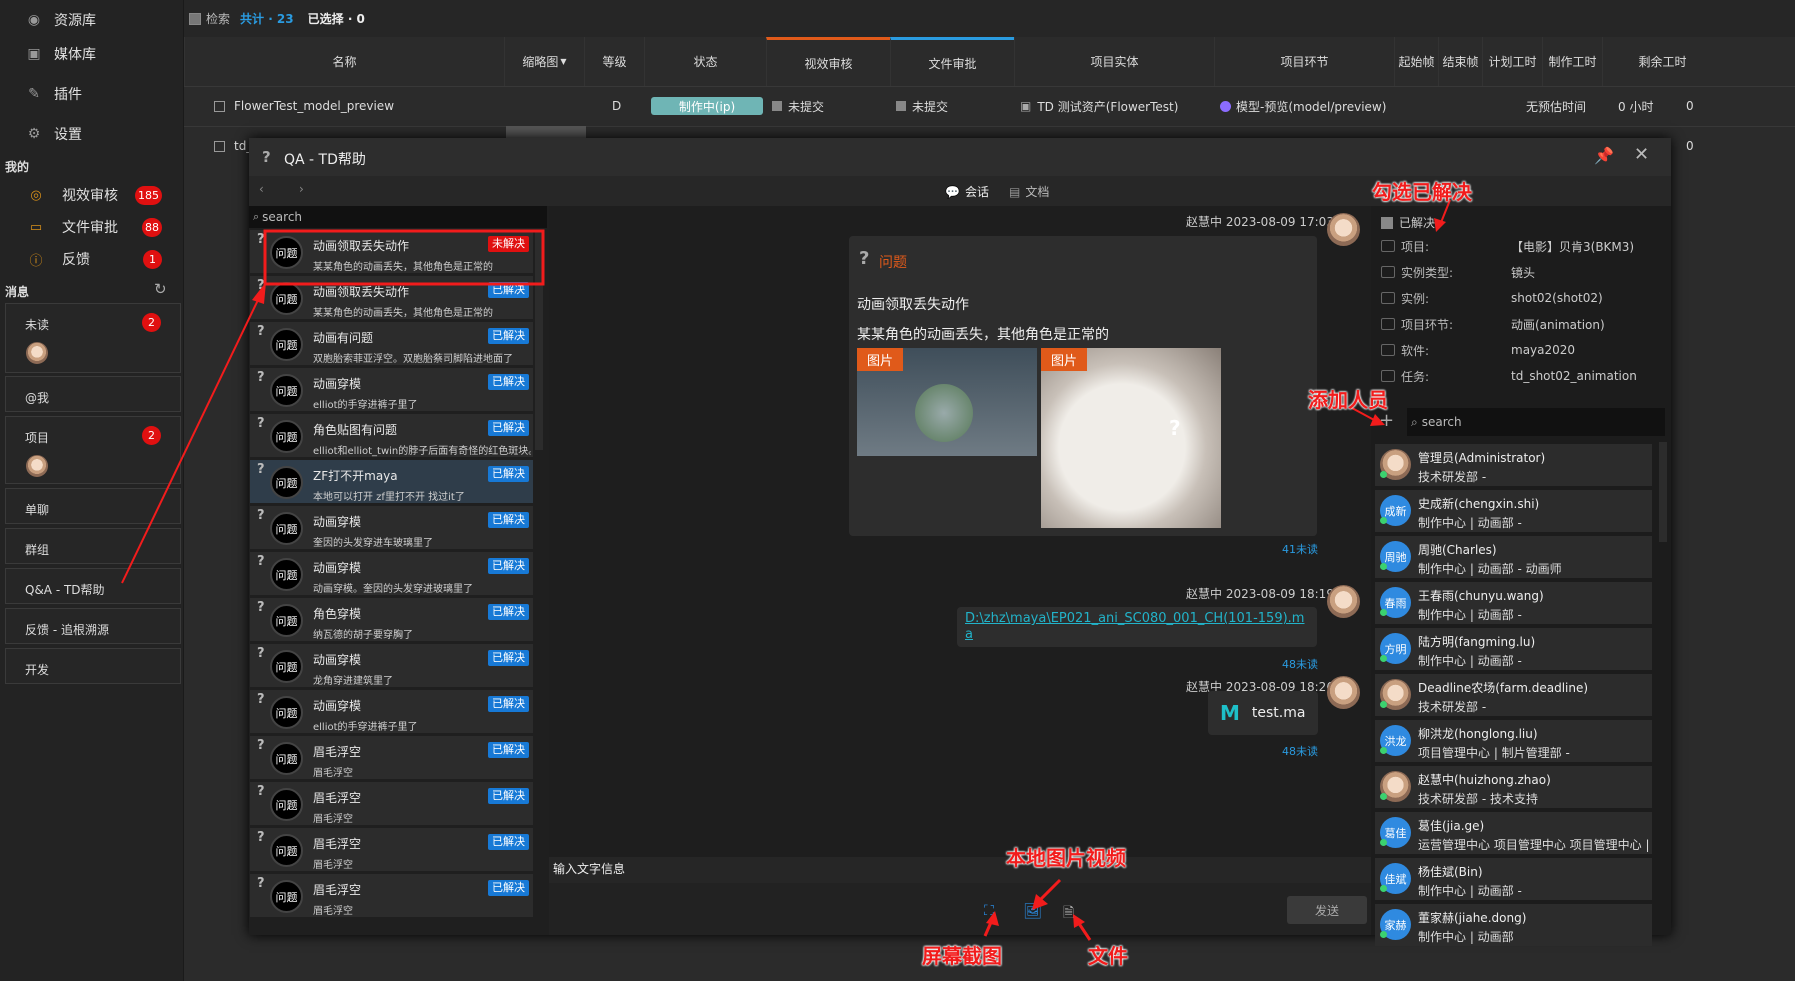 The image size is (1795, 981). I want to click on highlight-box, so click(404, 257).